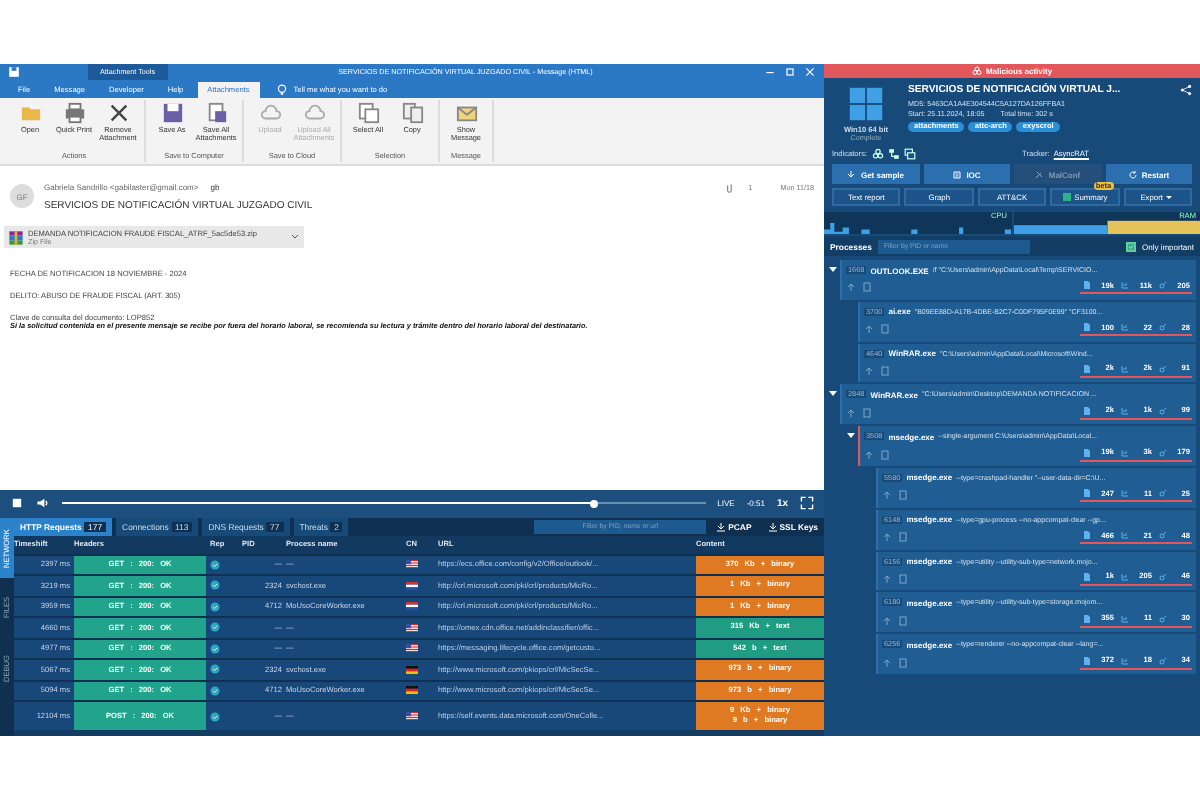  I want to click on list-icon, so click(957, 174).